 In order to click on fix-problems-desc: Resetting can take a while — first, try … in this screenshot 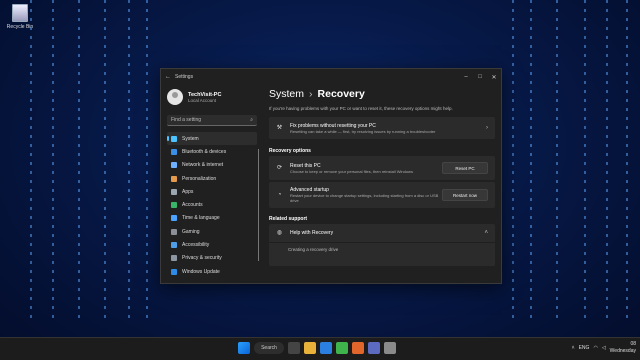, I will do `click(363, 131)`.